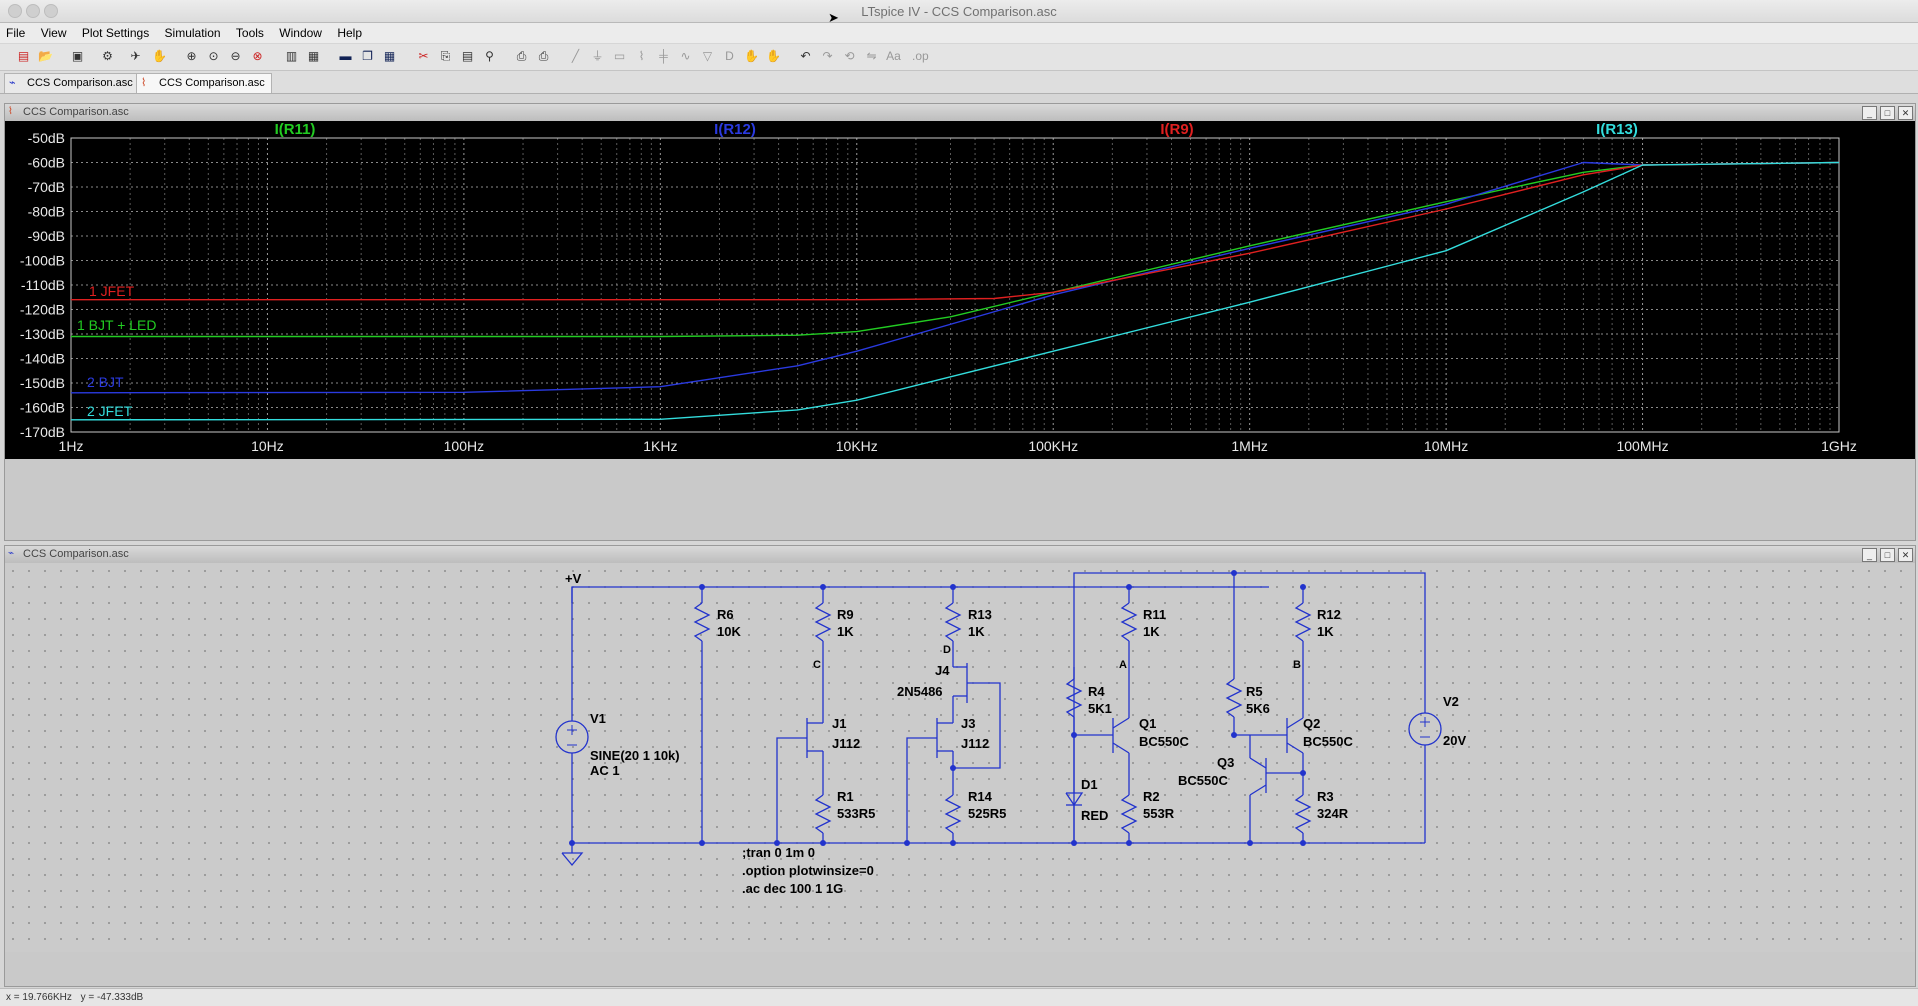  What do you see at coordinates (191, 56) in the screenshot?
I see `zoom-in-icon: ⊕` at bounding box center [191, 56].